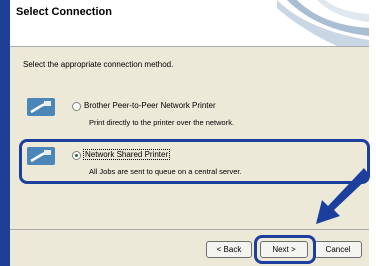 Image resolution: width=376 pixels, height=266 pixels. Describe the element at coordinates (150, 105) in the screenshot. I see `peer-to-peer-label: Brother Peer-to-Peer Network Printer` at that location.